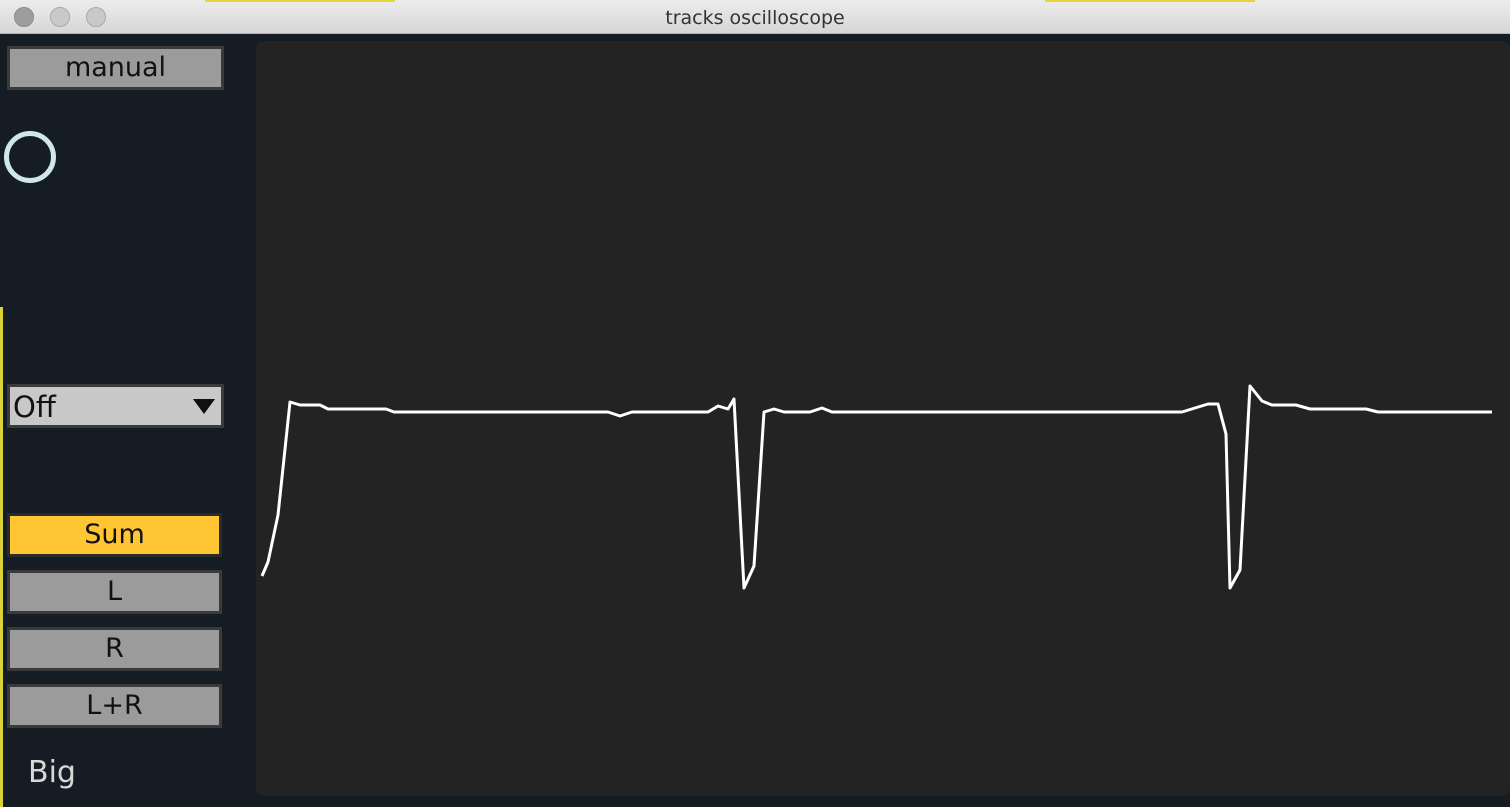 Image resolution: width=1510 pixels, height=807 pixels. Describe the element at coordinates (30, 157) in the screenshot. I see `circle-indicator-icon` at that location.